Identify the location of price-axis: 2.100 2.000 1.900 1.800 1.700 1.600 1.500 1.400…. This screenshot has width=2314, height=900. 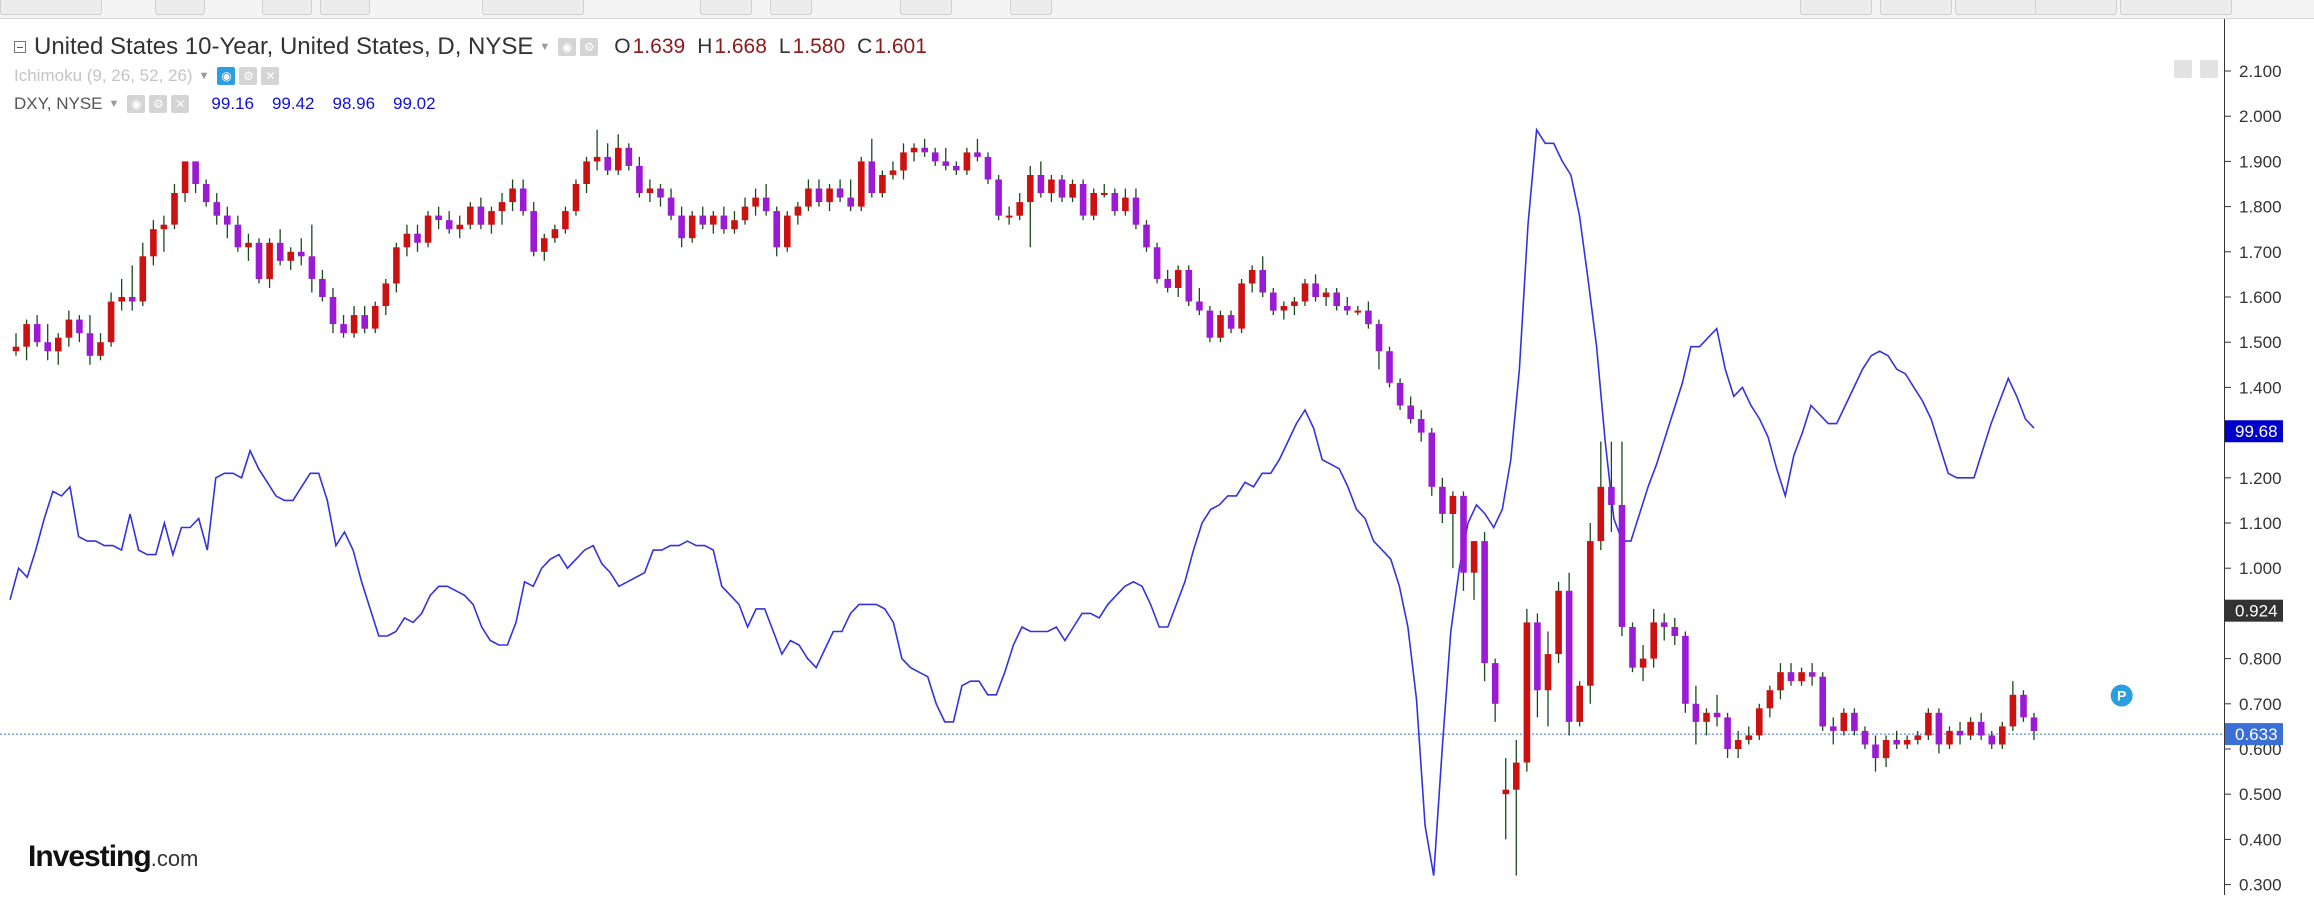
(2269, 457).